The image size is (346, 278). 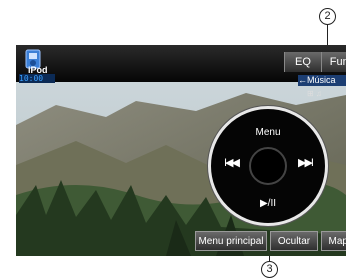 What do you see at coordinates (37, 78) in the screenshot?
I see `clock-display: 10:00` at bounding box center [37, 78].